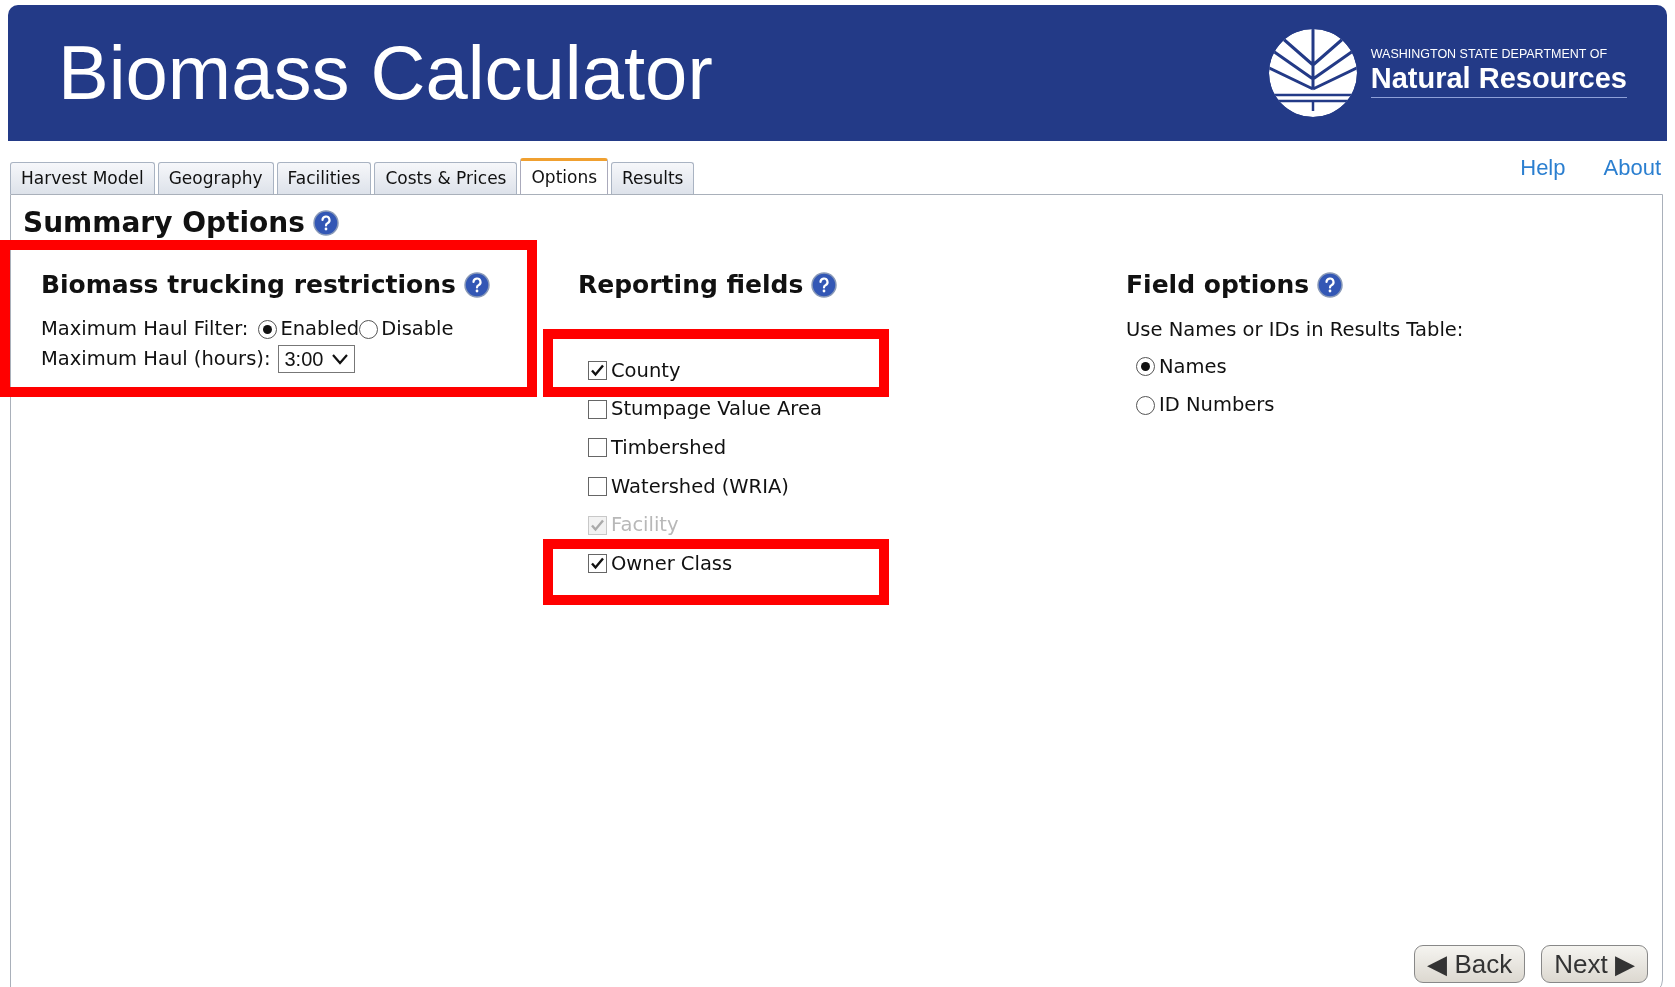  Describe the element at coordinates (1193, 366) in the screenshot. I see `radio-label: Names` at that location.